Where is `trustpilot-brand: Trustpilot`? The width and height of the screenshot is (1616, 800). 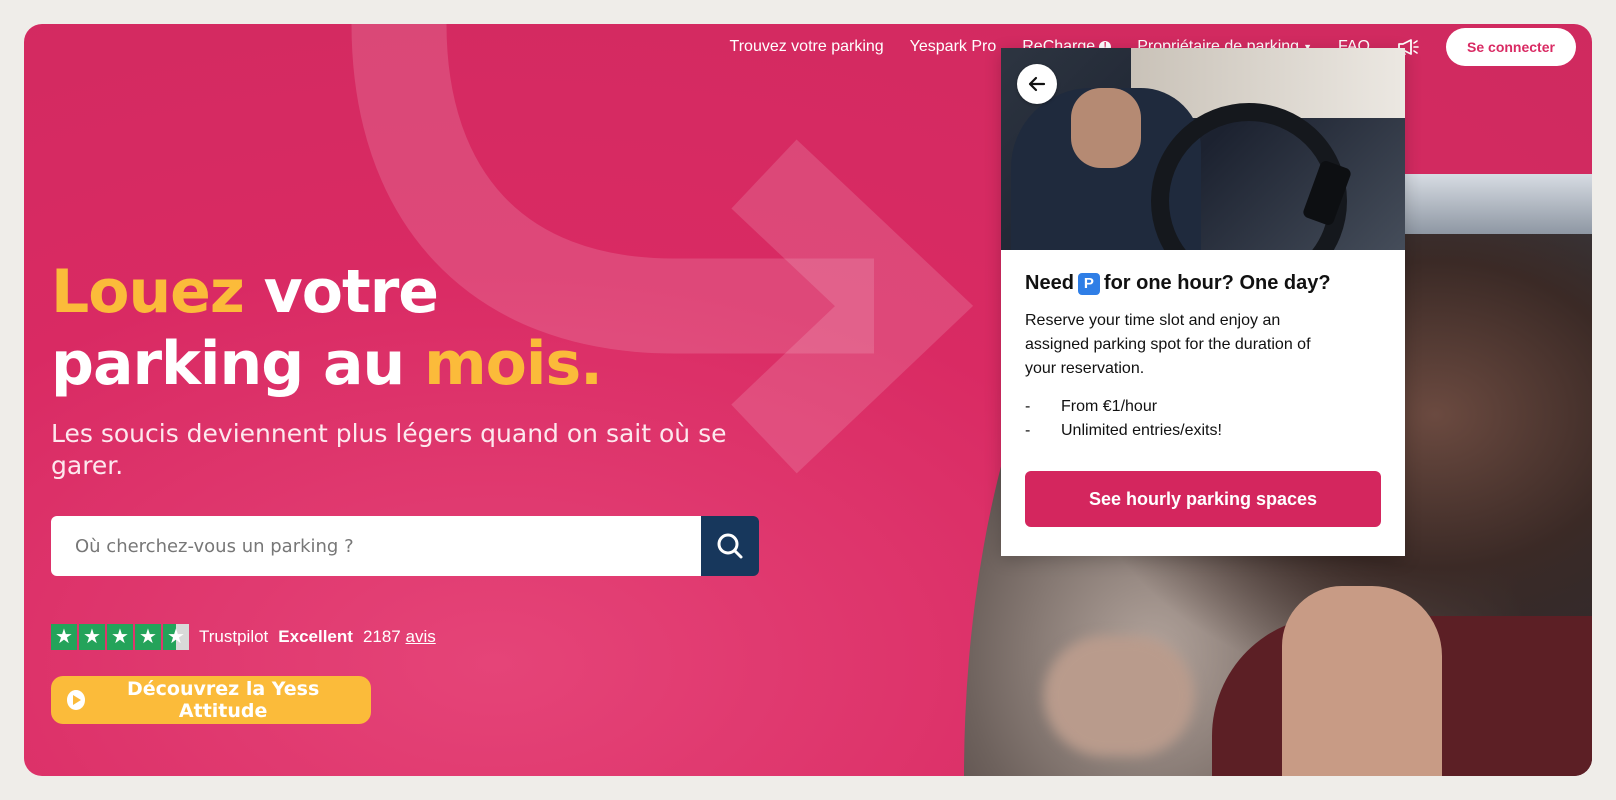
trustpilot-brand: Trustpilot is located at coordinates (234, 636).